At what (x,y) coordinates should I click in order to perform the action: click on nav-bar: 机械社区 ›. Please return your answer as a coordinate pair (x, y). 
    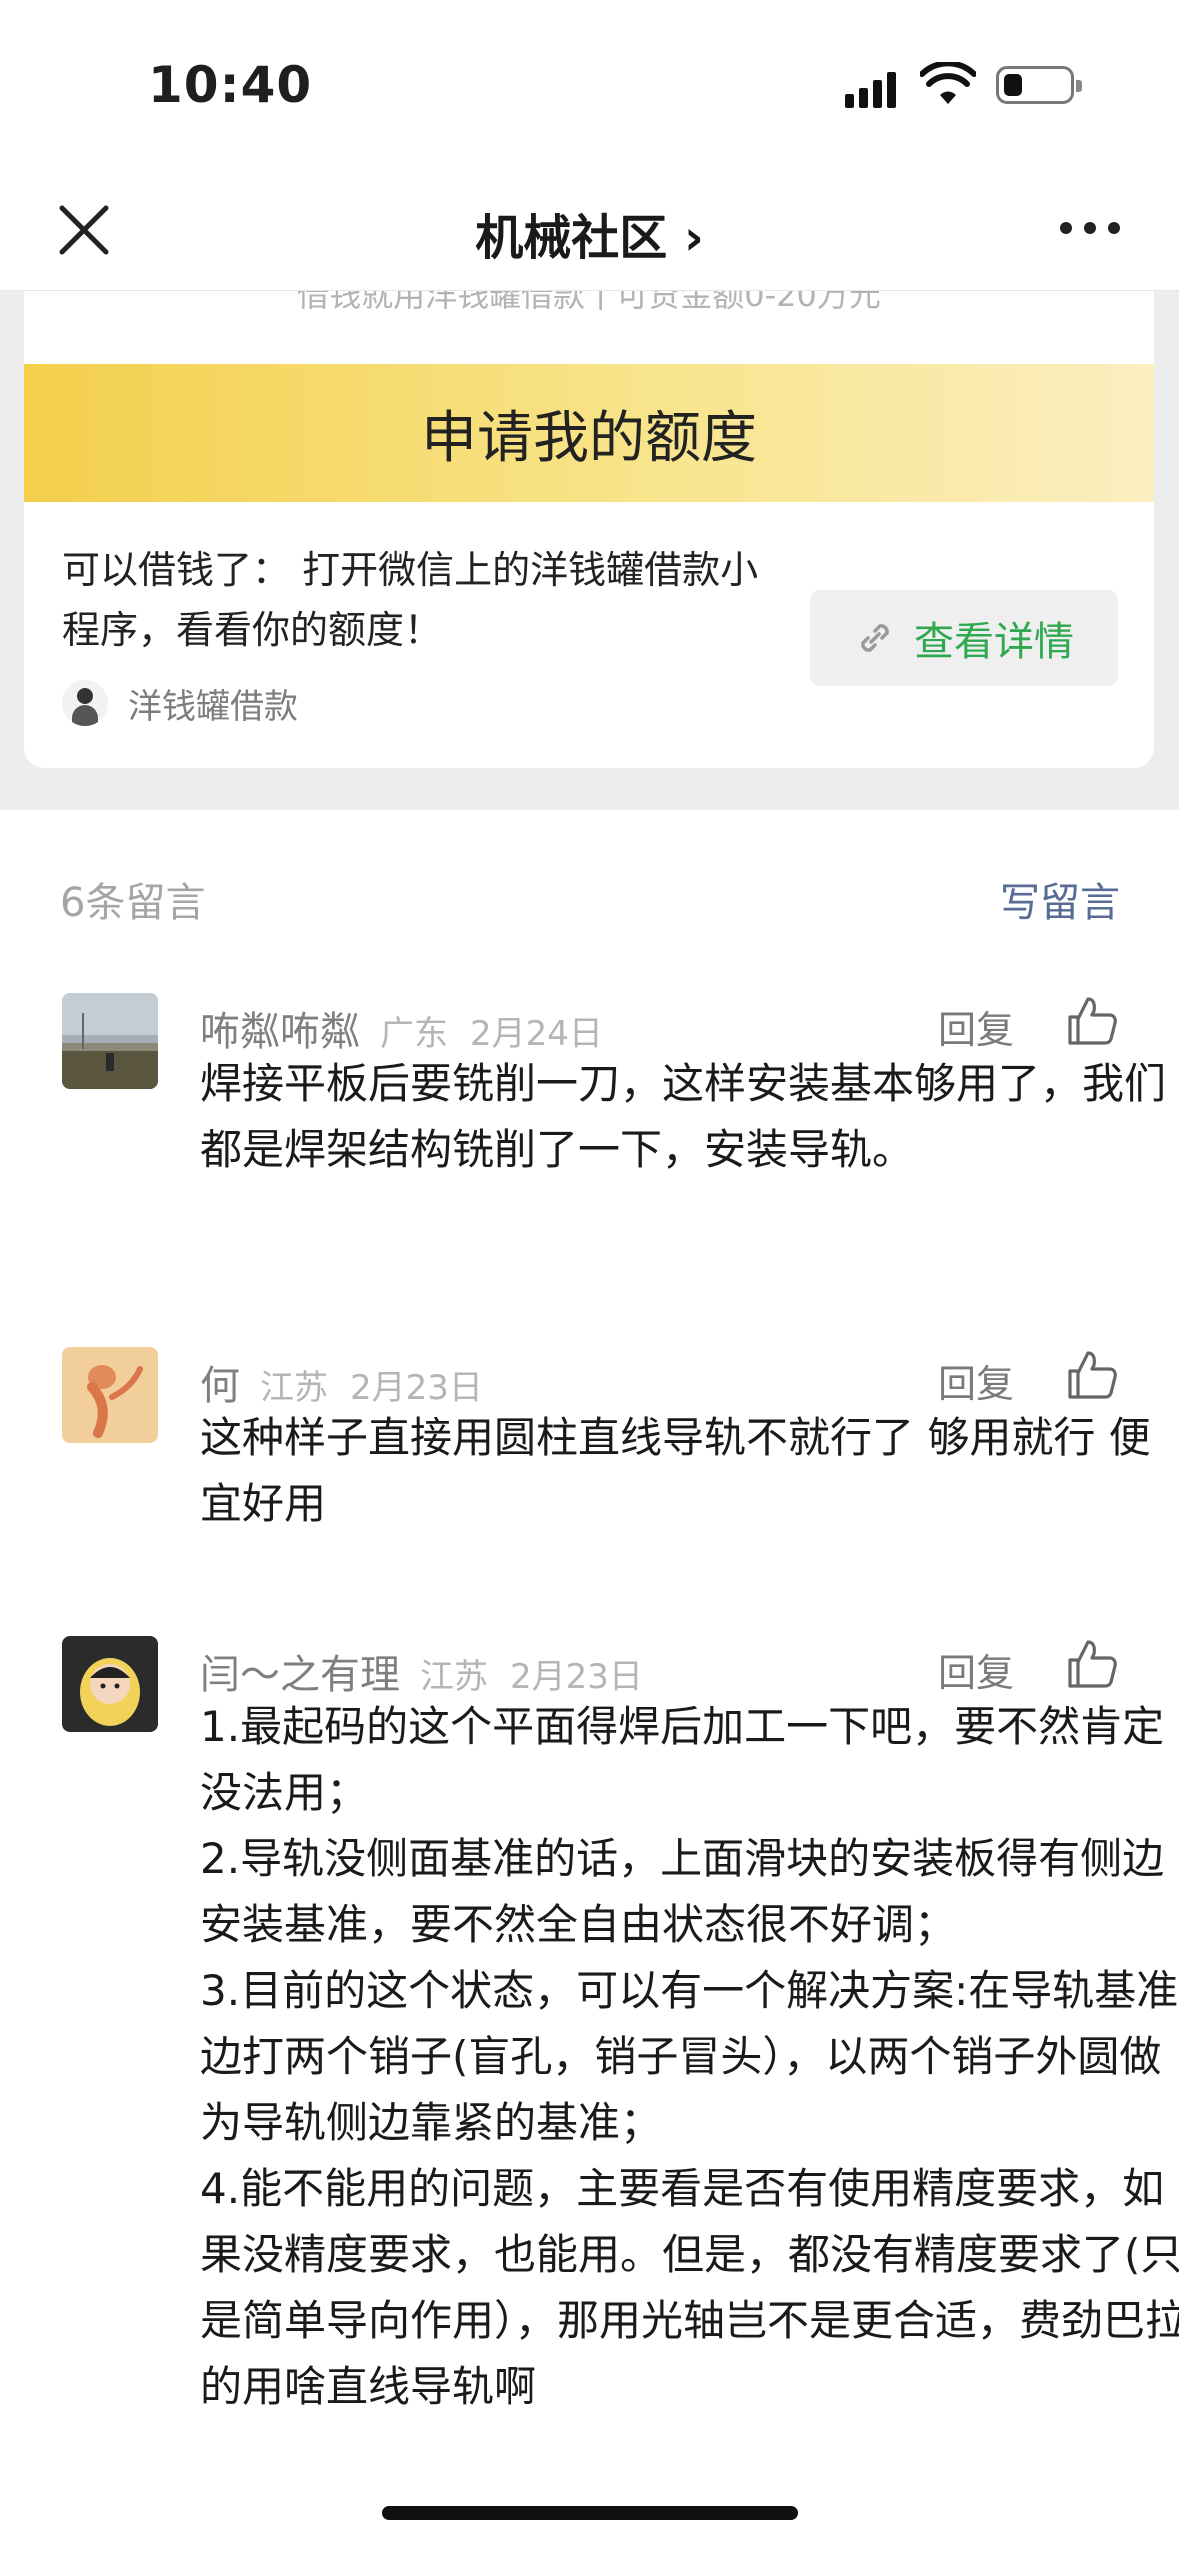
    Looking at the image, I should click on (589, 230).